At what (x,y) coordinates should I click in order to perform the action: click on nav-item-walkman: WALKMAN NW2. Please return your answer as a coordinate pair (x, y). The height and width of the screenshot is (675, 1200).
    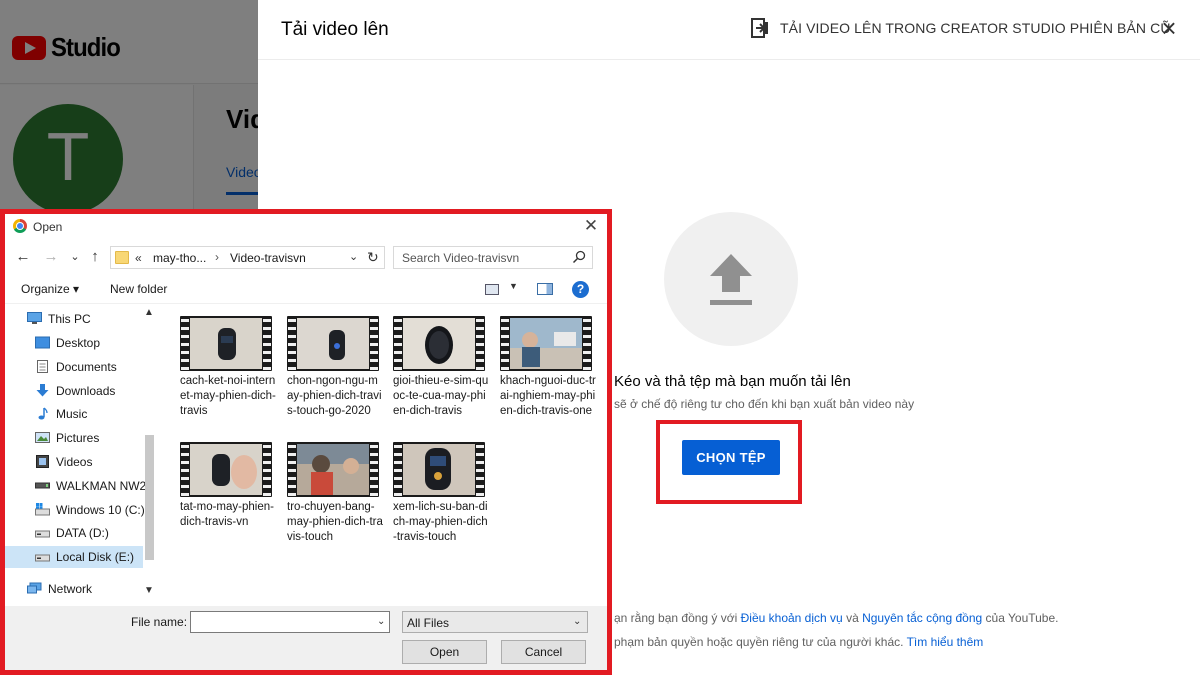
    Looking at the image, I should click on (76, 486).